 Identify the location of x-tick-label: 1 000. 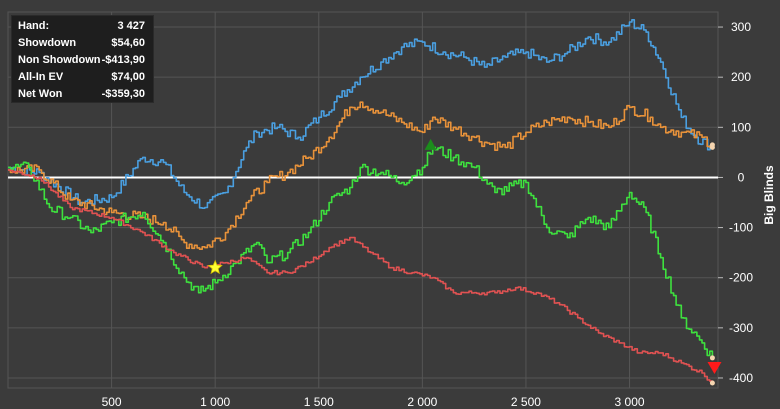
(215, 402).